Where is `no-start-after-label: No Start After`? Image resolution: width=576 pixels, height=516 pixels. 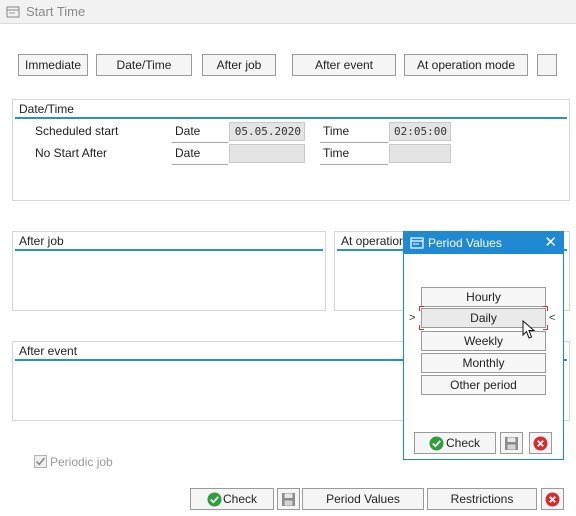
no-start-after-label: No Start After is located at coordinates (71, 153).